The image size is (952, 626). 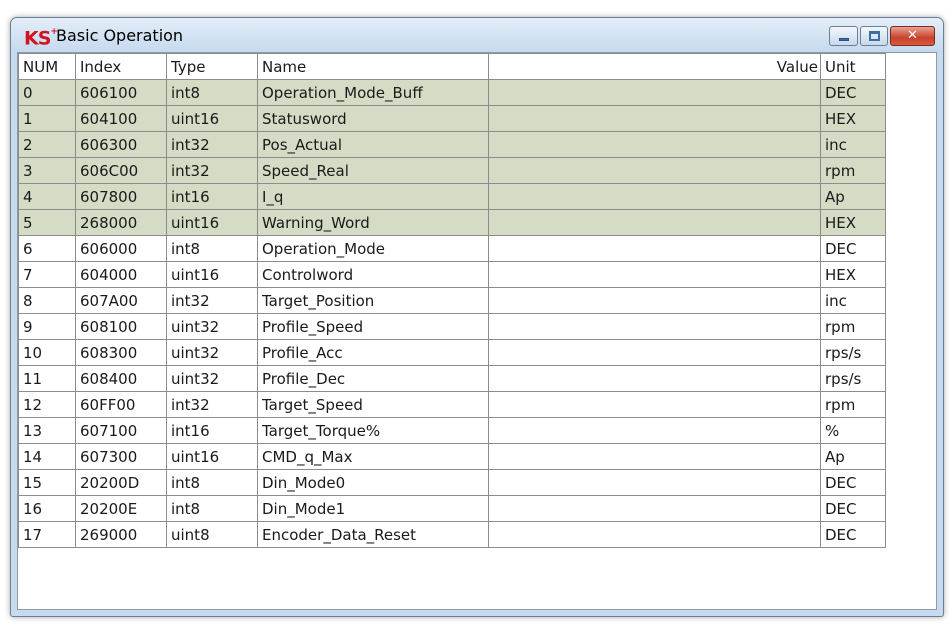 What do you see at coordinates (452, 196) in the screenshot?
I see `table-row: 4 607800 int16 I_q Ap` at bounding box center [452, 196].